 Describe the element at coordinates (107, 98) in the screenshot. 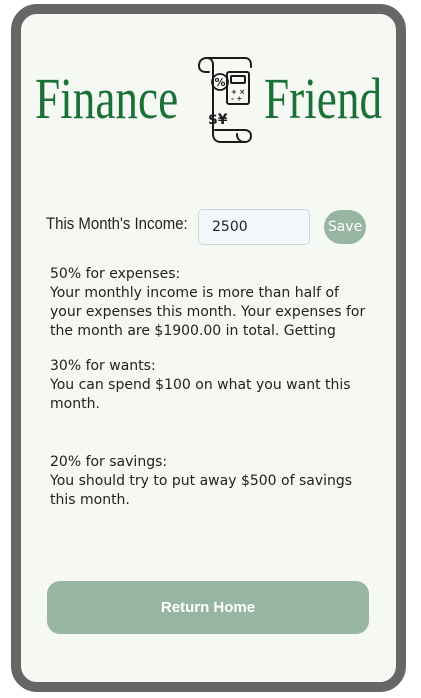

I see `app-title-finance: Finance` at that location.